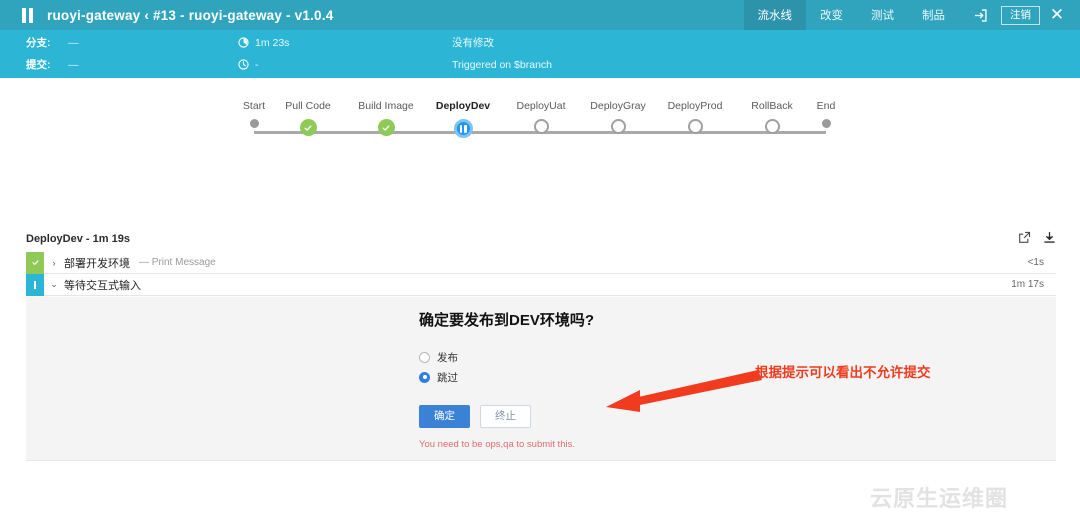  Describe the element at coordinates (826, 106) in the screenshot. I see `stage-end-label: End` at that location.